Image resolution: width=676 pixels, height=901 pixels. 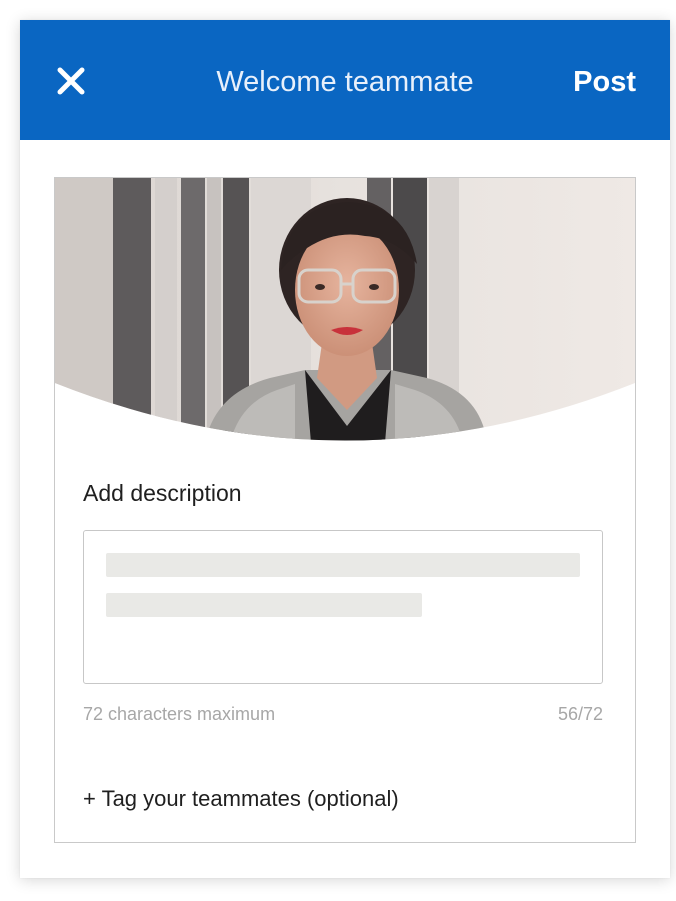 I want to click on post-button: Post, so click(x=604, y=82).